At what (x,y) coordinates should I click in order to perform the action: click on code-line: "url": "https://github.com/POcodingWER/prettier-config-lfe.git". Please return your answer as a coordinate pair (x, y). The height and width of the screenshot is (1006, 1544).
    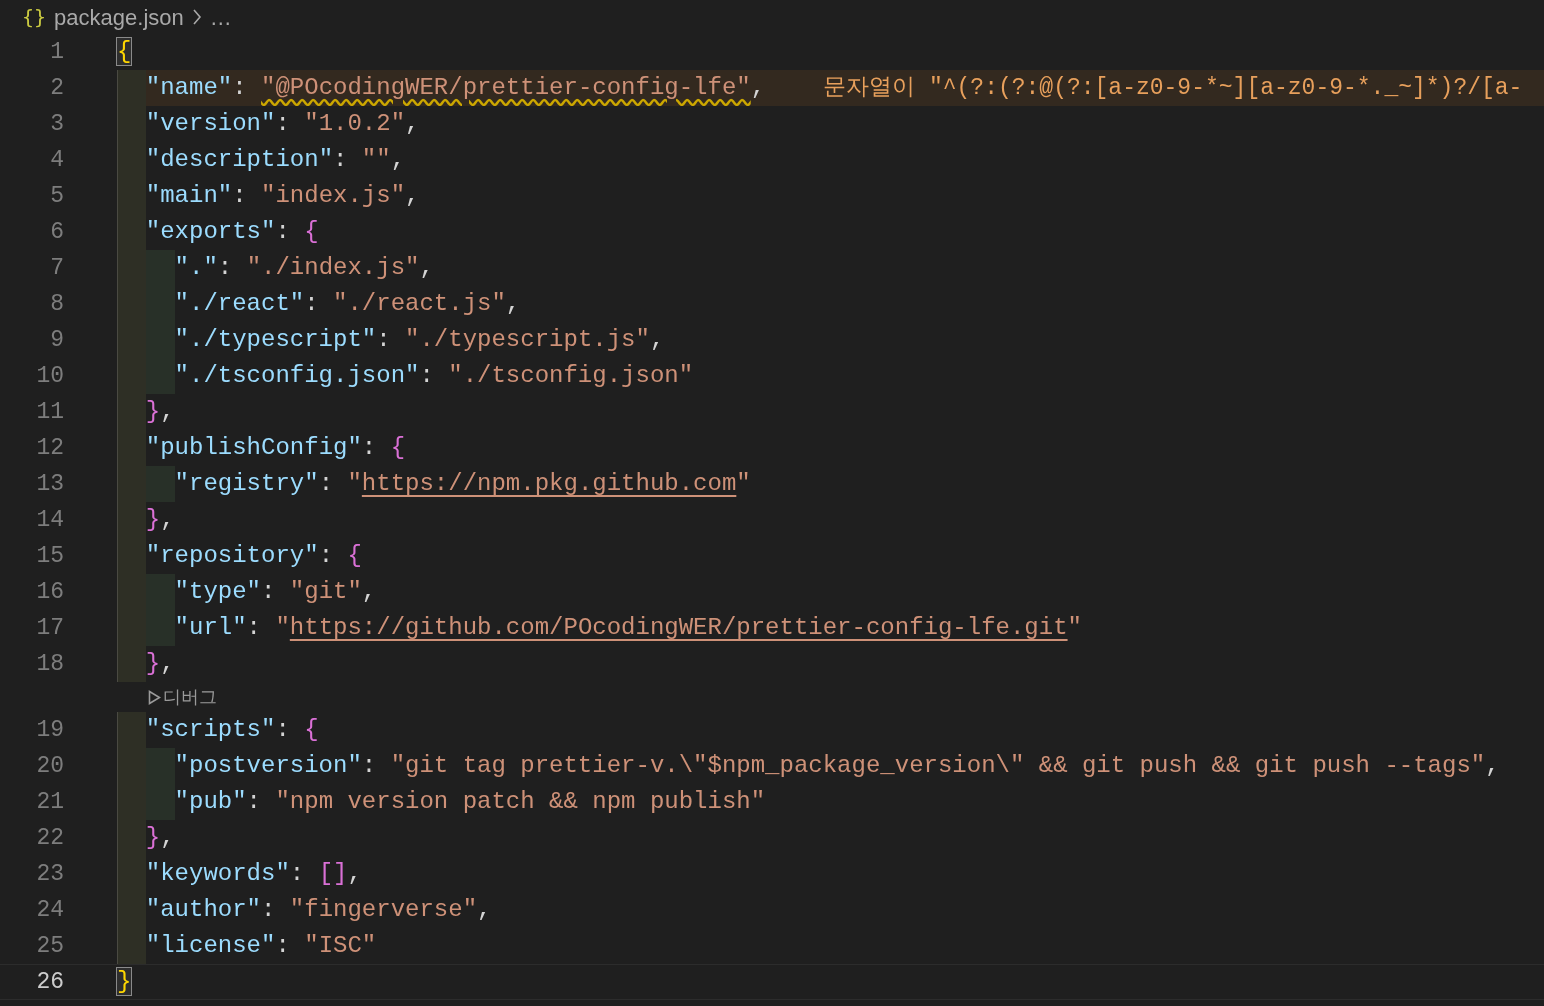
    Looking at the image, I should click on (628, 628).